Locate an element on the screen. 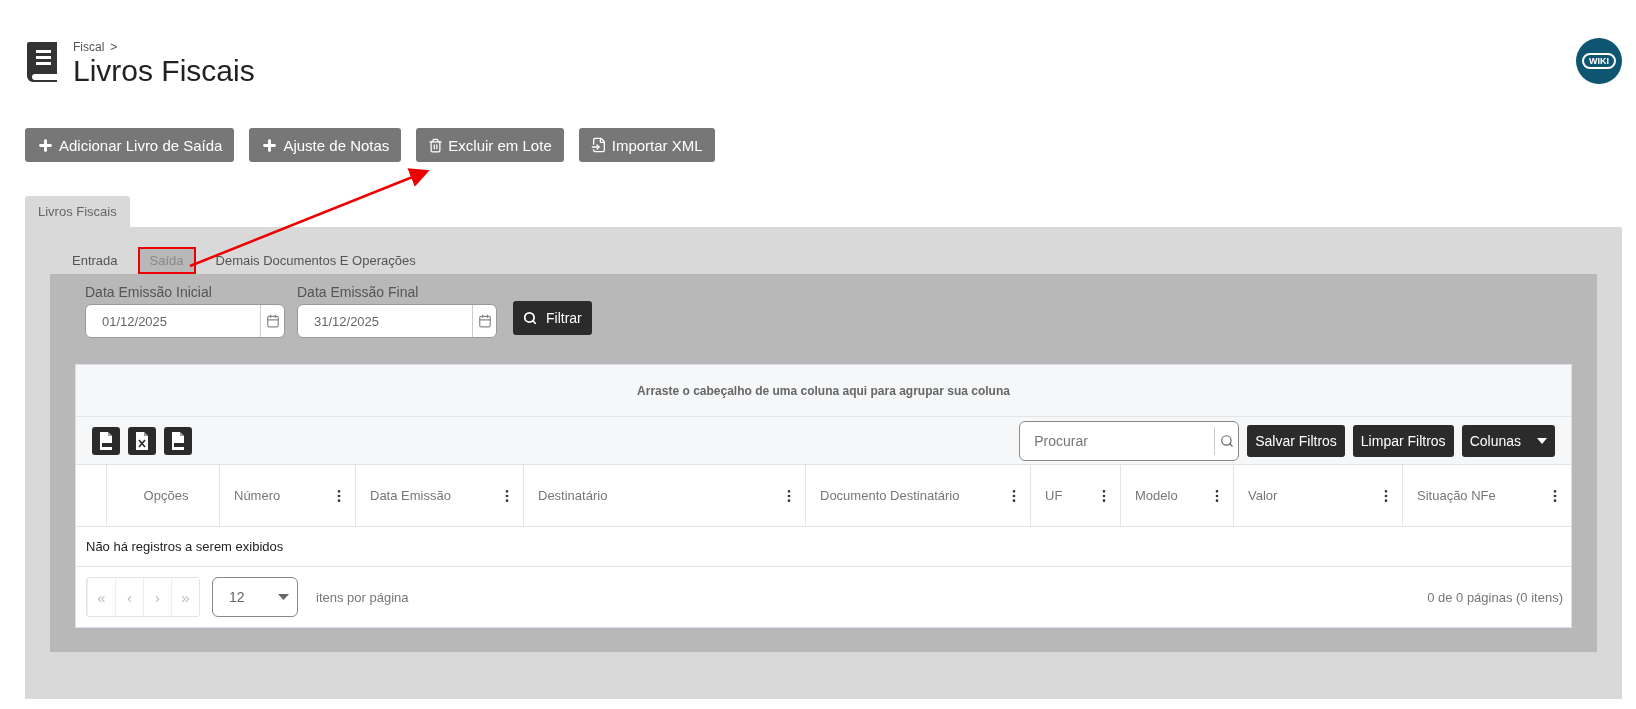  column-header: Opções is located at coordinates (166, 495).